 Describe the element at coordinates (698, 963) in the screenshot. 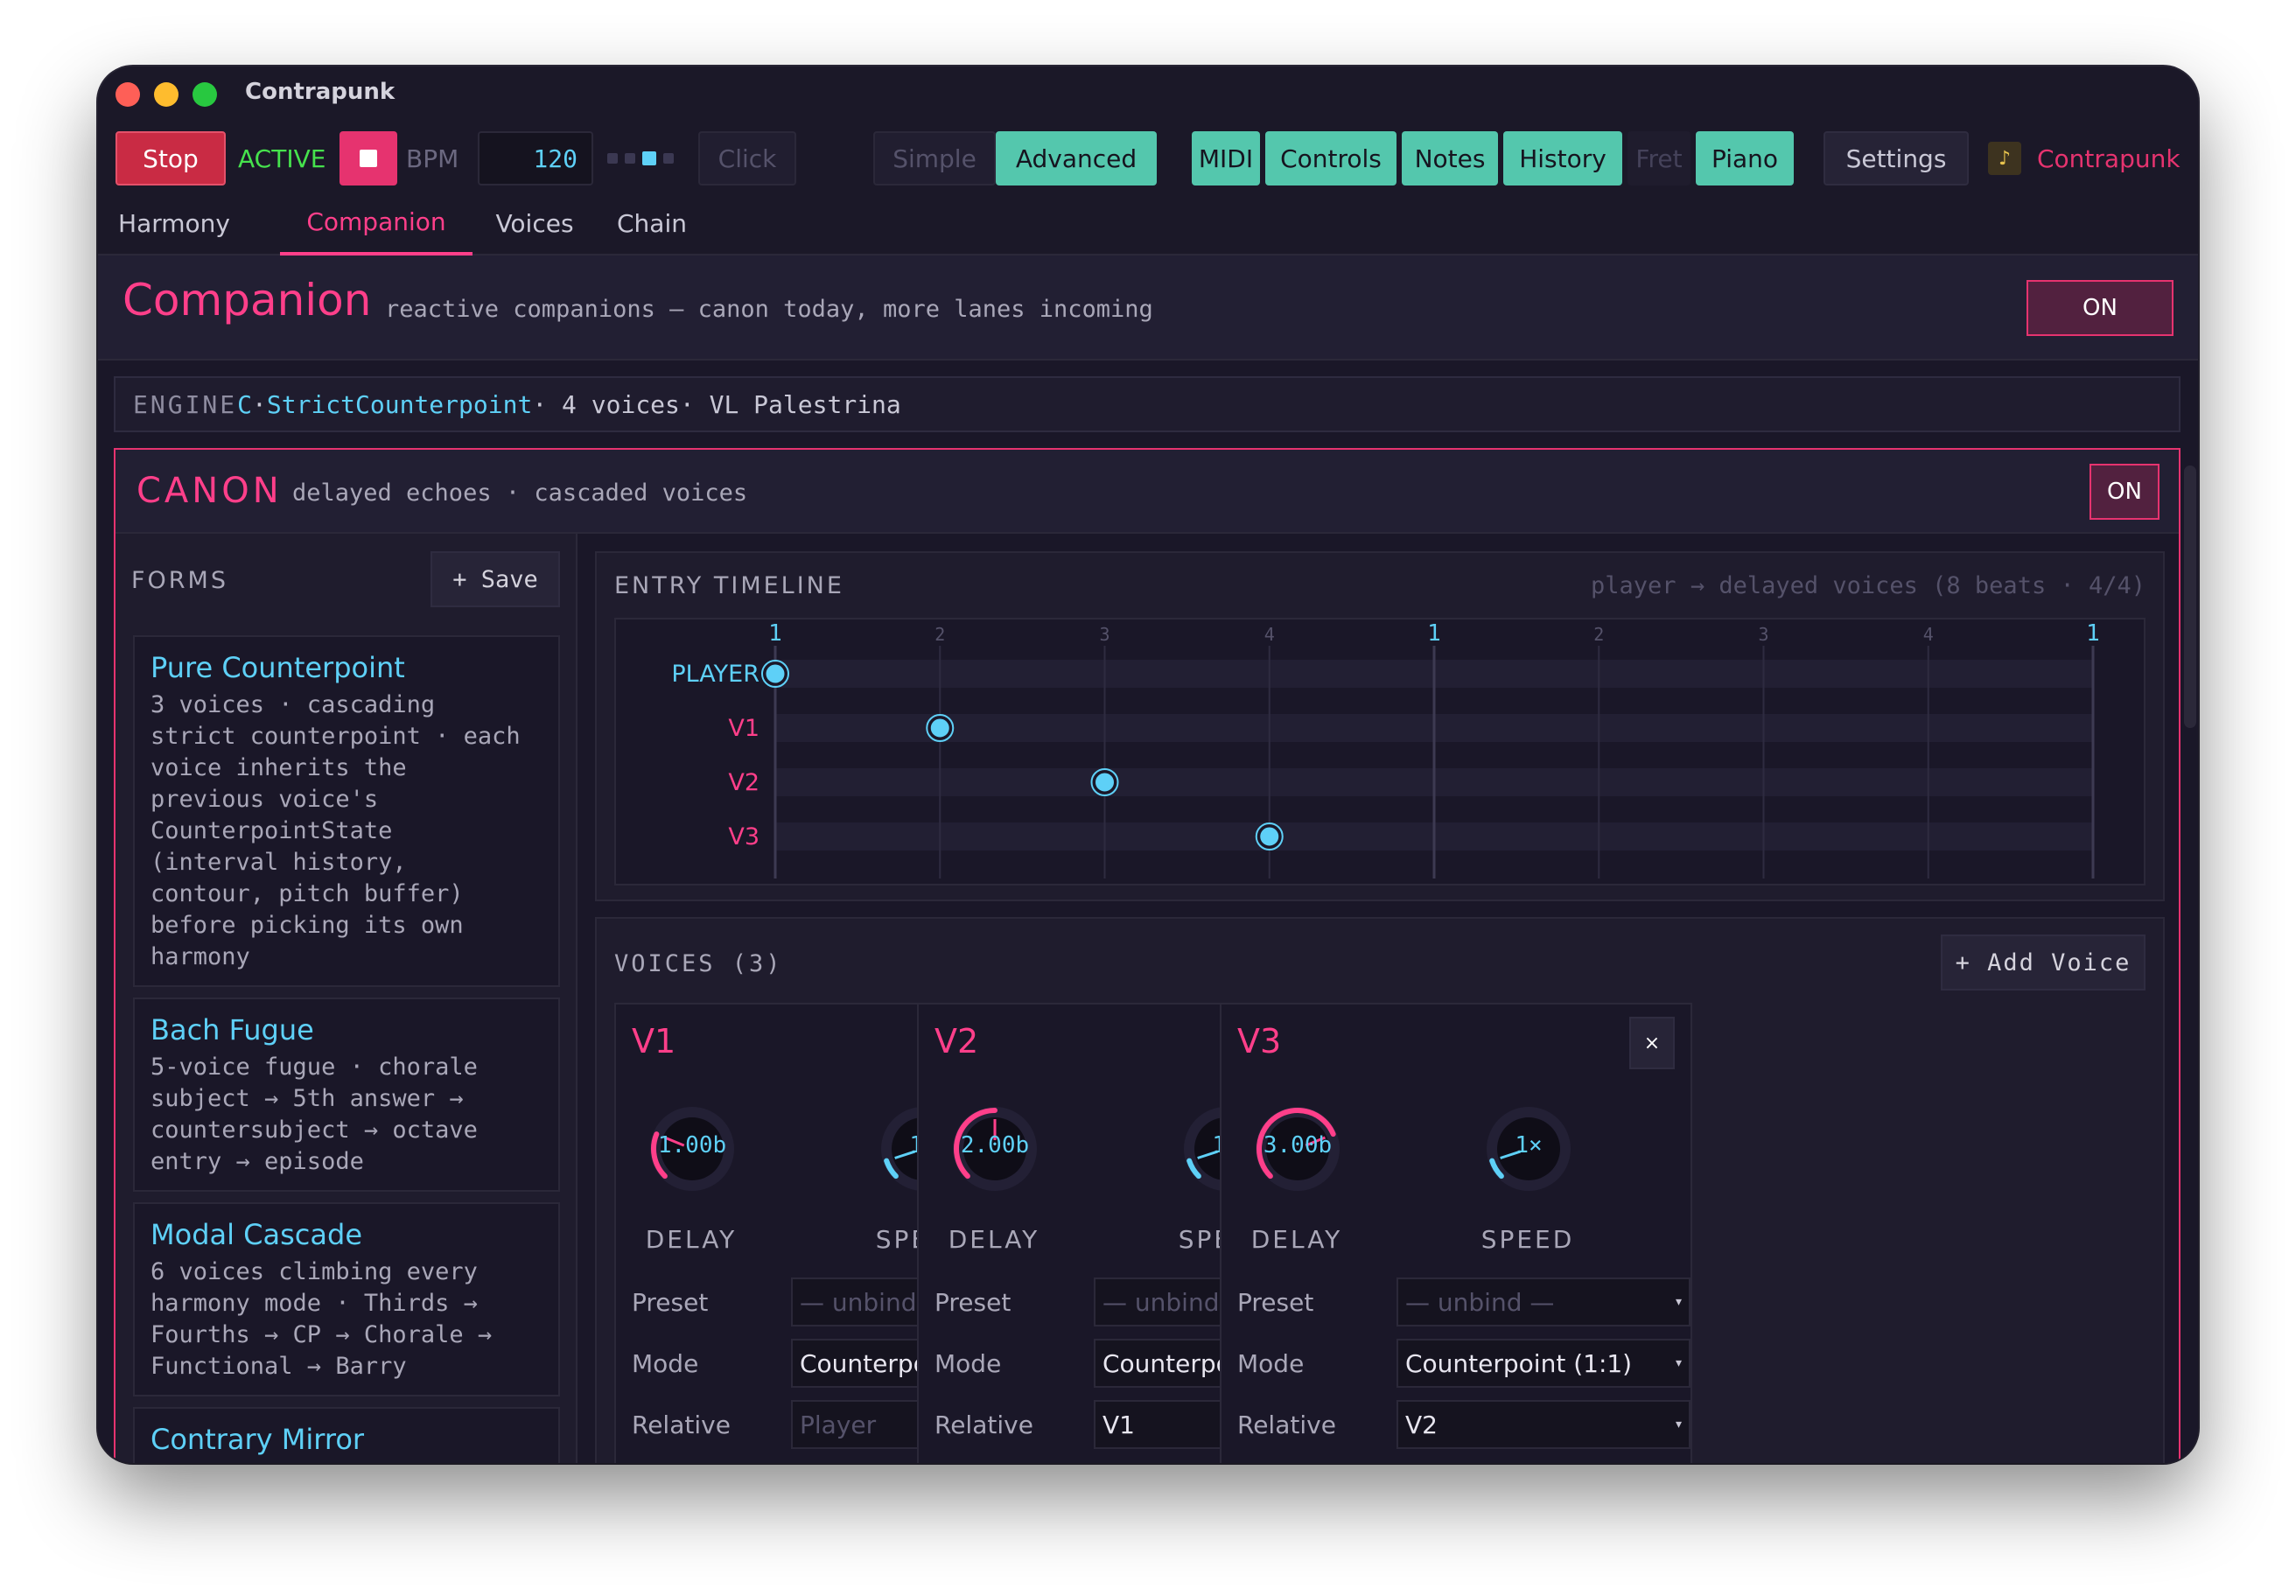

I see `voices-title: VOICES (3)` at that location.